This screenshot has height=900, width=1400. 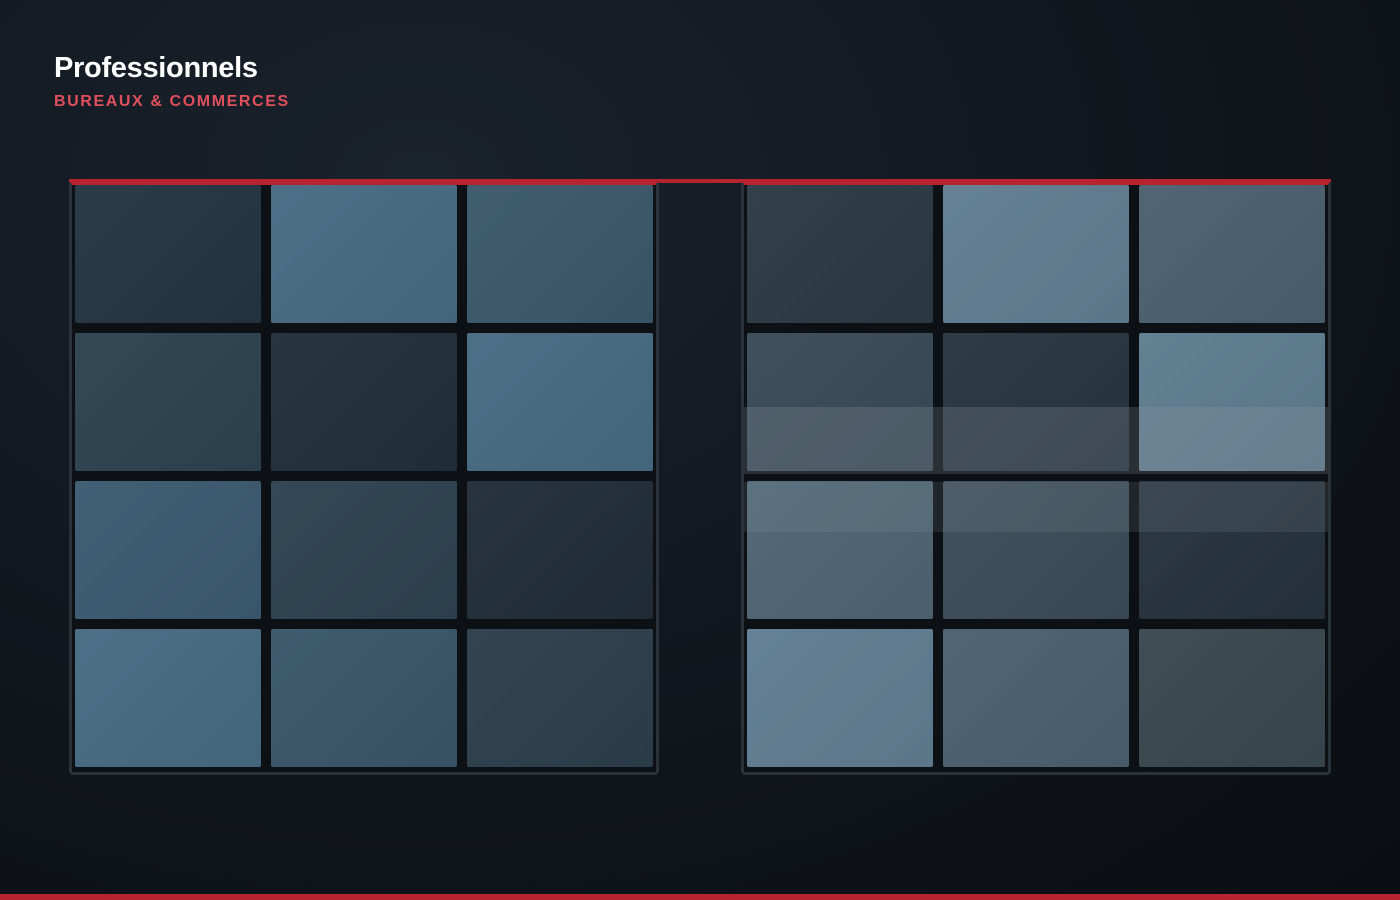 What do you see at coordinates (700, 897) in the screenshot?
I see `accent-line-bottom` at bounding box center [700, 897].